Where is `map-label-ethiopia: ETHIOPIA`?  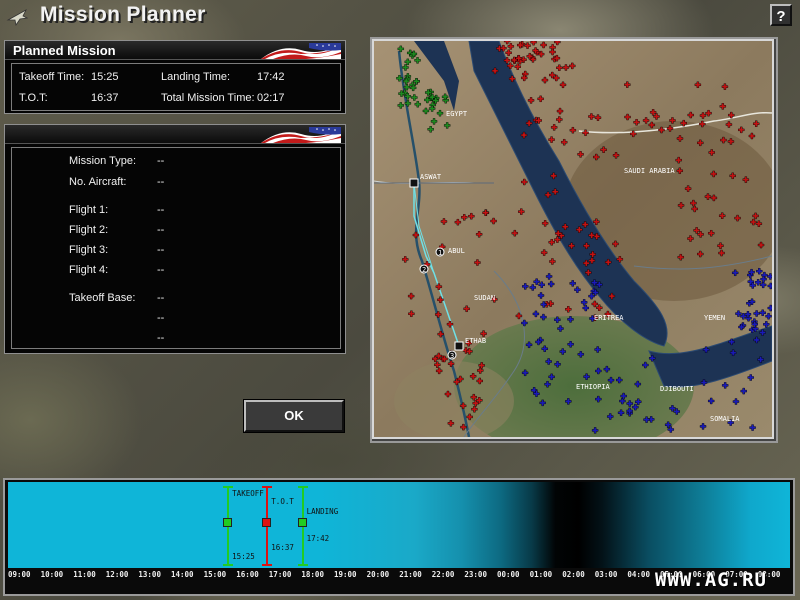
map-label-ethiopia: ETHIOPIA is located at coordinates (593, 387).